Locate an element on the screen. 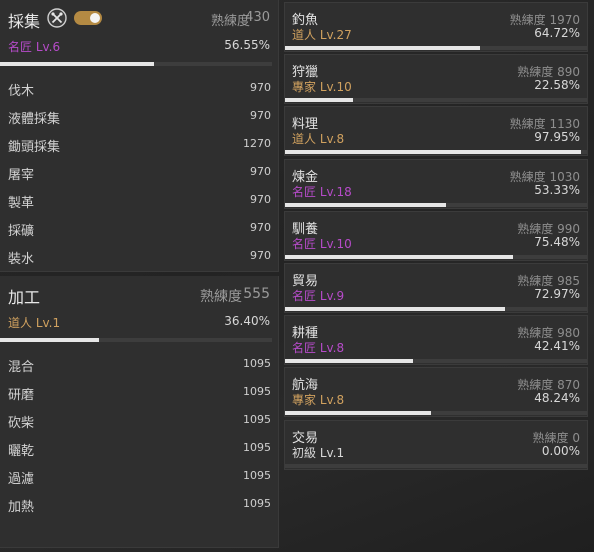  processing-level: 道人 Lv.1 is located at coordinates (34, 323).